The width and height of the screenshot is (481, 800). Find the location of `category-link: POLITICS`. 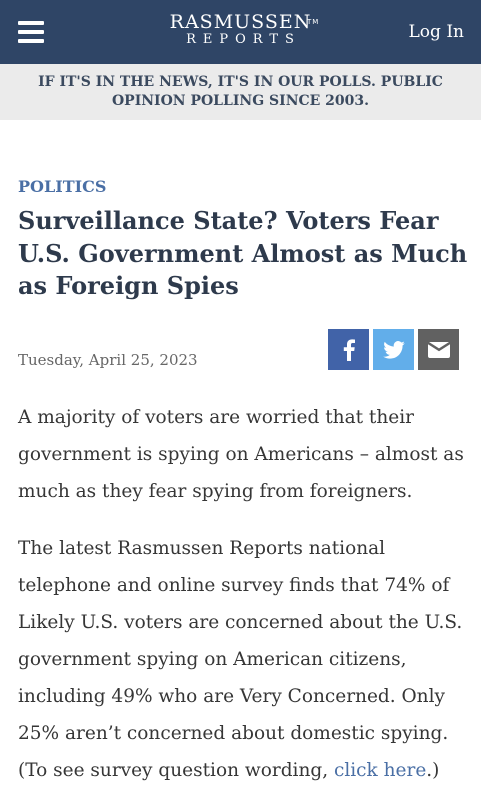

category-link: POLITICS is located at coordinates (62, 186).